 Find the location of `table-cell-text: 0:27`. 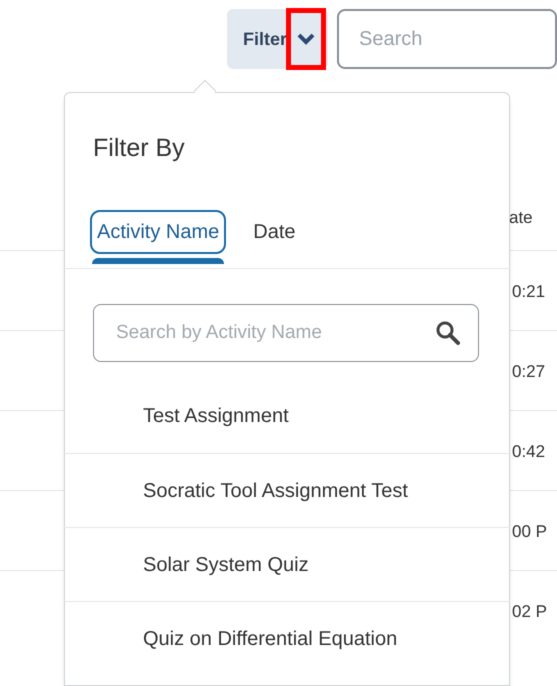

table-cell-text: 0:27 is located at coordinates (529, 372).